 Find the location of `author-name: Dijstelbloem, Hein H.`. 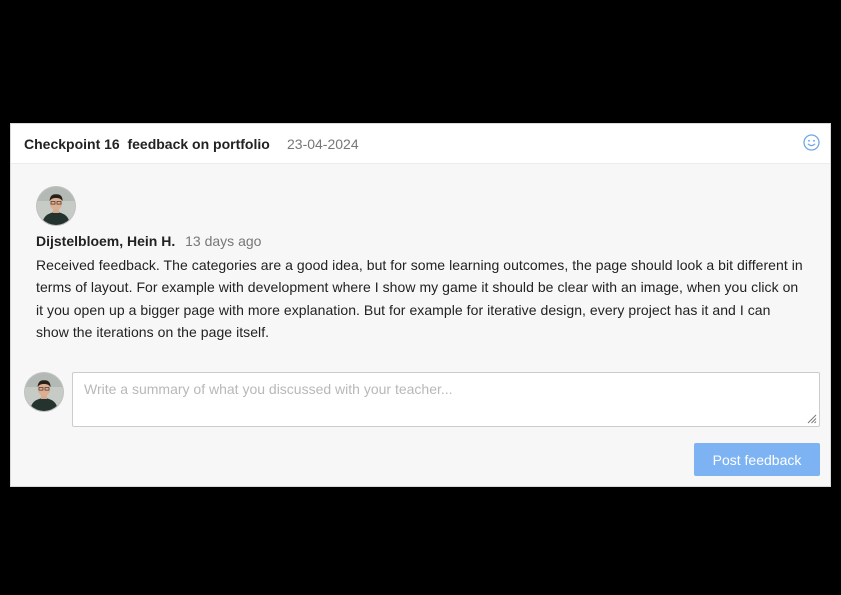

author-name: Dijstelbloem, Hein H. is located at coordinates (106, 241).